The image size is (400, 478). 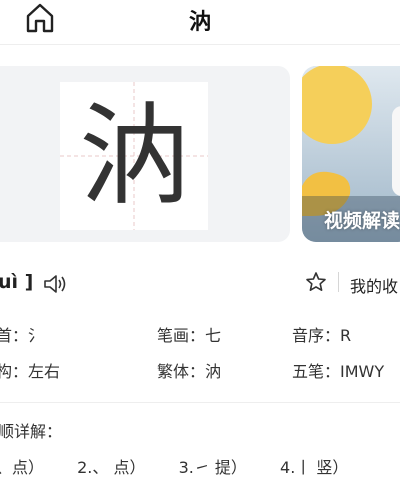 What do you see at coordinates (362, 371) in the screenshot?
I see `info-value: IMWY` at bounding box center [362, 371].